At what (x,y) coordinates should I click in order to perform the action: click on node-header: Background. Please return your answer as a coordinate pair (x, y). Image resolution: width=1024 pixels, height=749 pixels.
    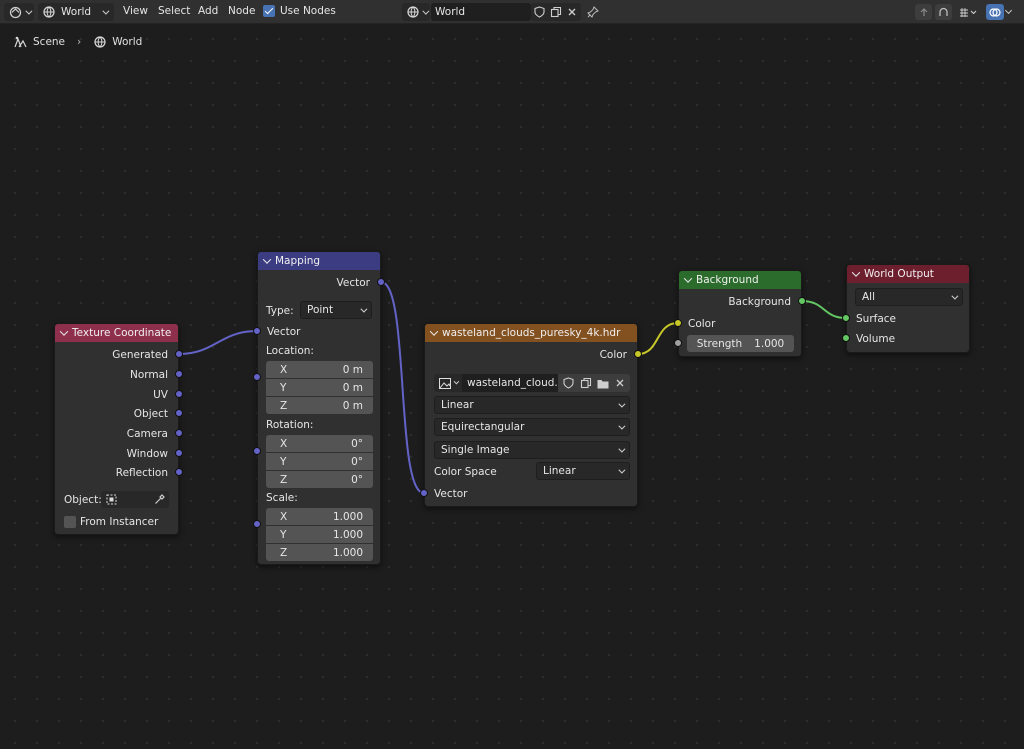
    Looking at the image, I should click on (740, 280).